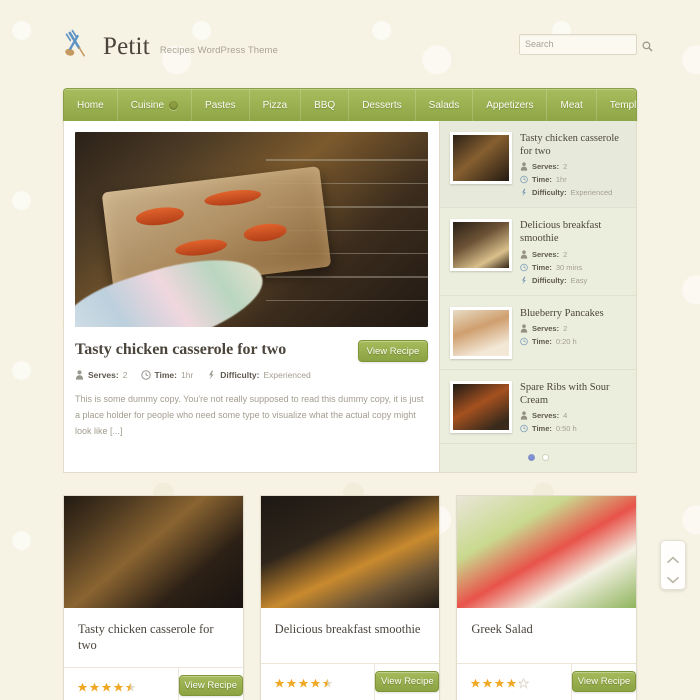 The width and height of the screenshot is (700, 700). Describe the element at coordinates (287, 375) in the screenshot. I see `meta-value: Experienced` at that location.